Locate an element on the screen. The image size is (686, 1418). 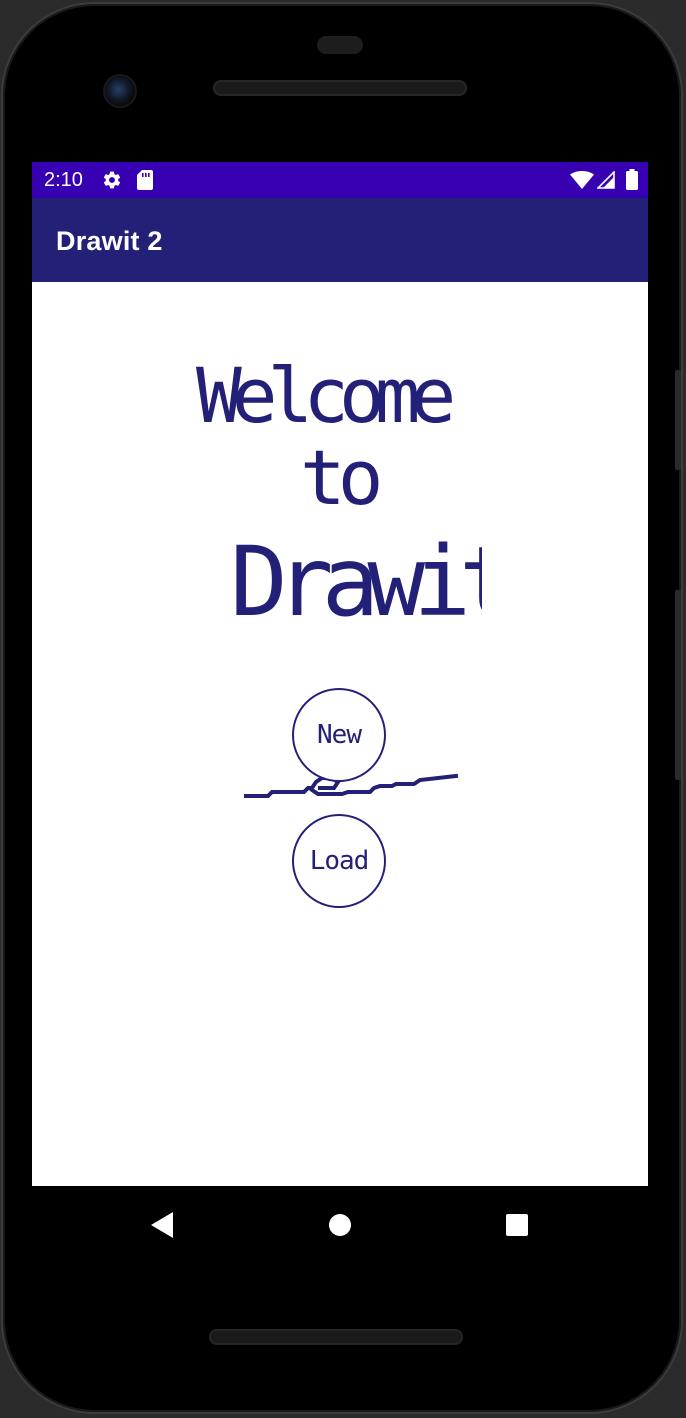
status-bar: 2:10 is located at coordinates (340, 180).